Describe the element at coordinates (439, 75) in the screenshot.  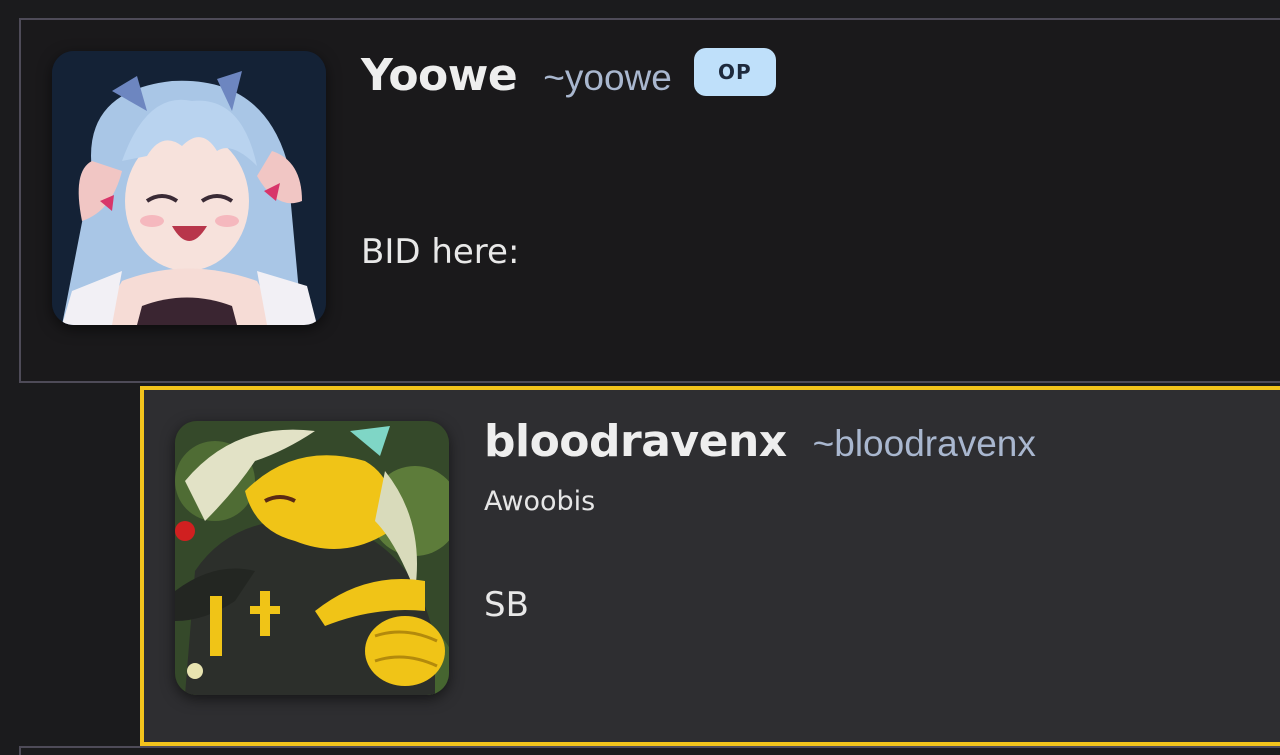
I see `display-name: Yoowe` at that location.